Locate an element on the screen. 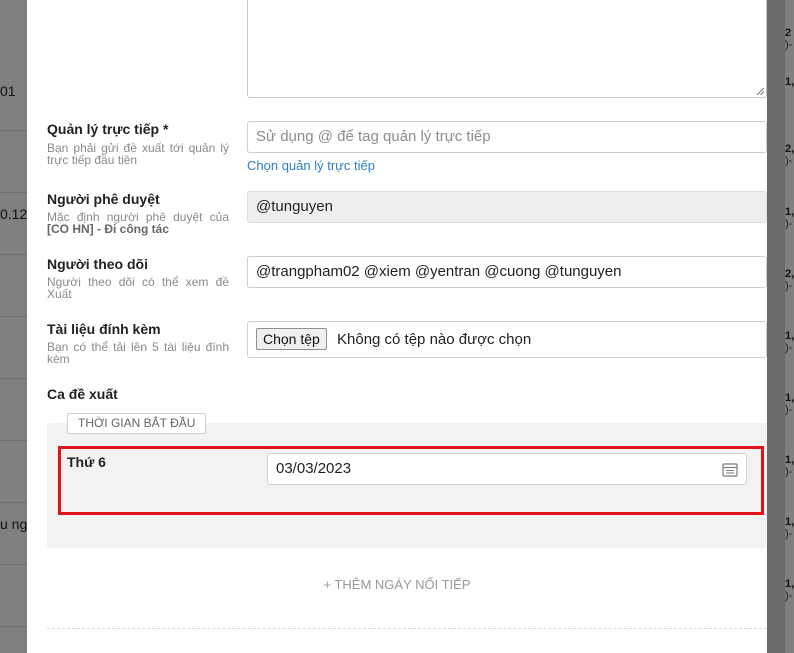 This screenshot has height=653, width=794. highlight-annotation-box is located at coordinates (411, 480).